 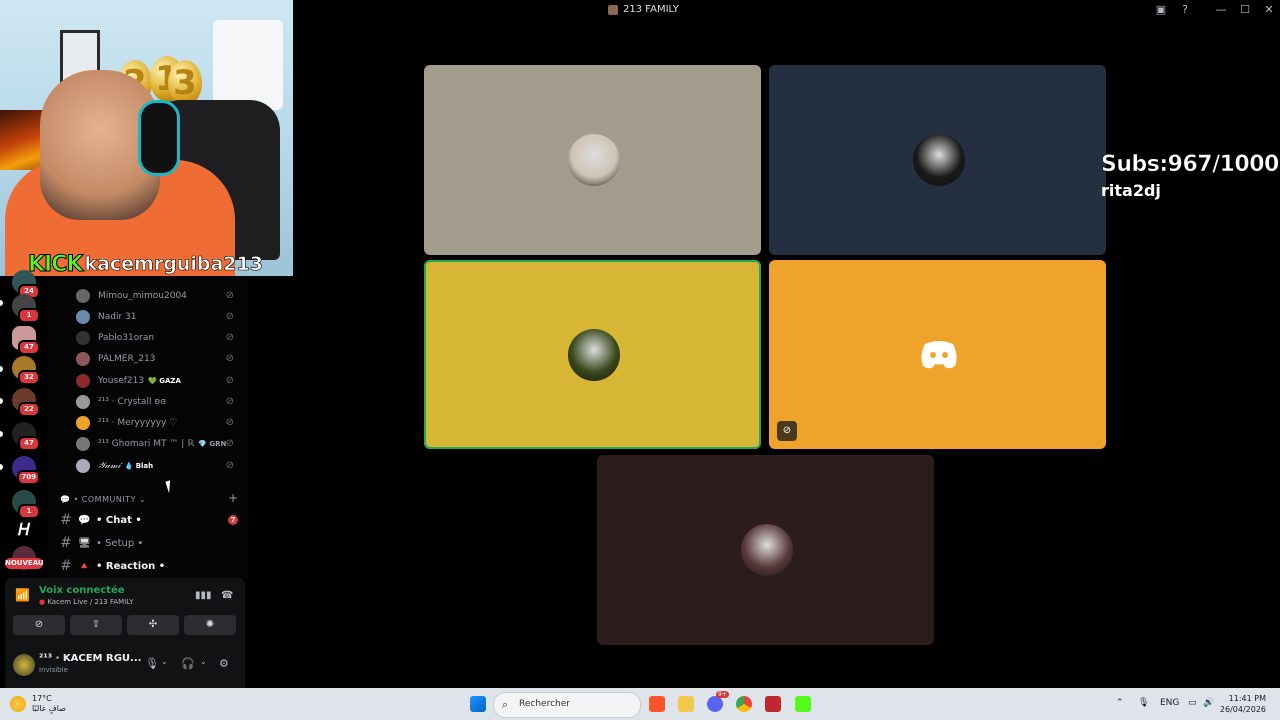 What do you see at coordinates (120, 543) in the screenshot?
I see `channel-label: • Setup •` at bounding box center [120, 543].